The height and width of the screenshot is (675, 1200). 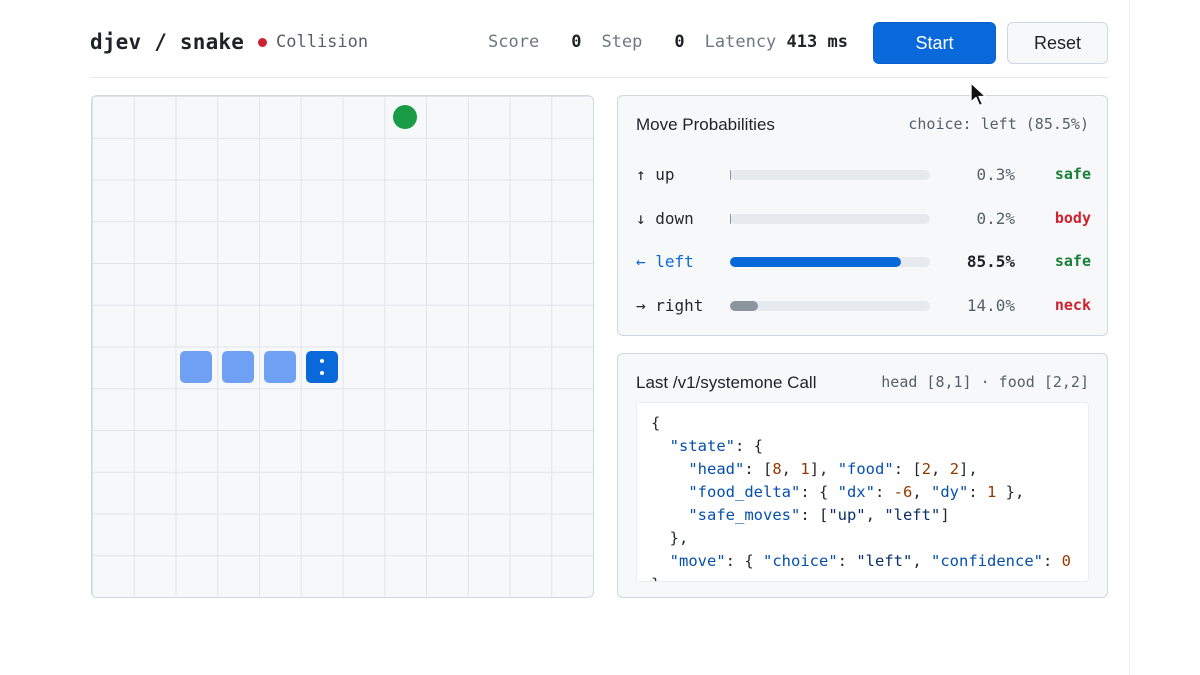 I want to click on header-divider, so click(x=599, y=77).